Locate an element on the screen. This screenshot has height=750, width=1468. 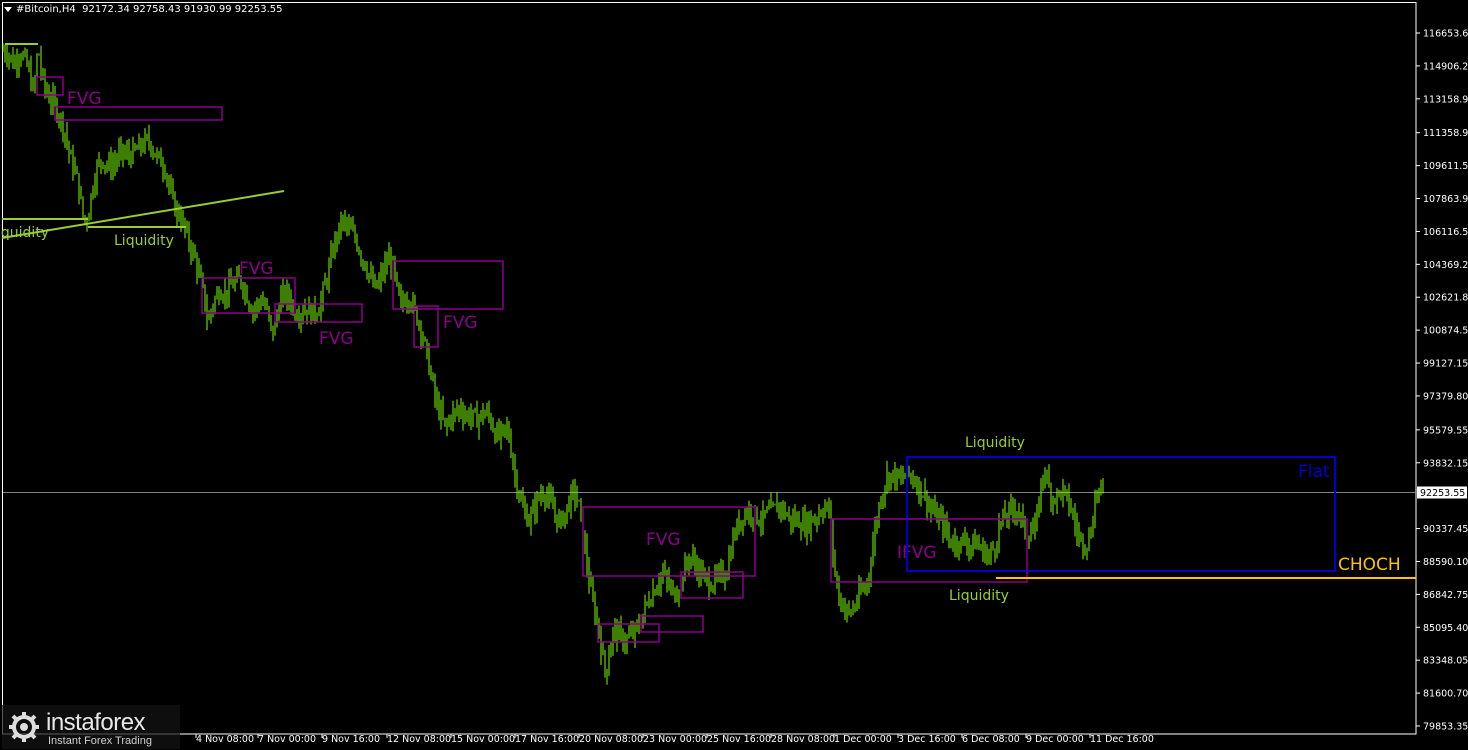
last-price-label: 92253.55 is located at coordinates (1442, 493).